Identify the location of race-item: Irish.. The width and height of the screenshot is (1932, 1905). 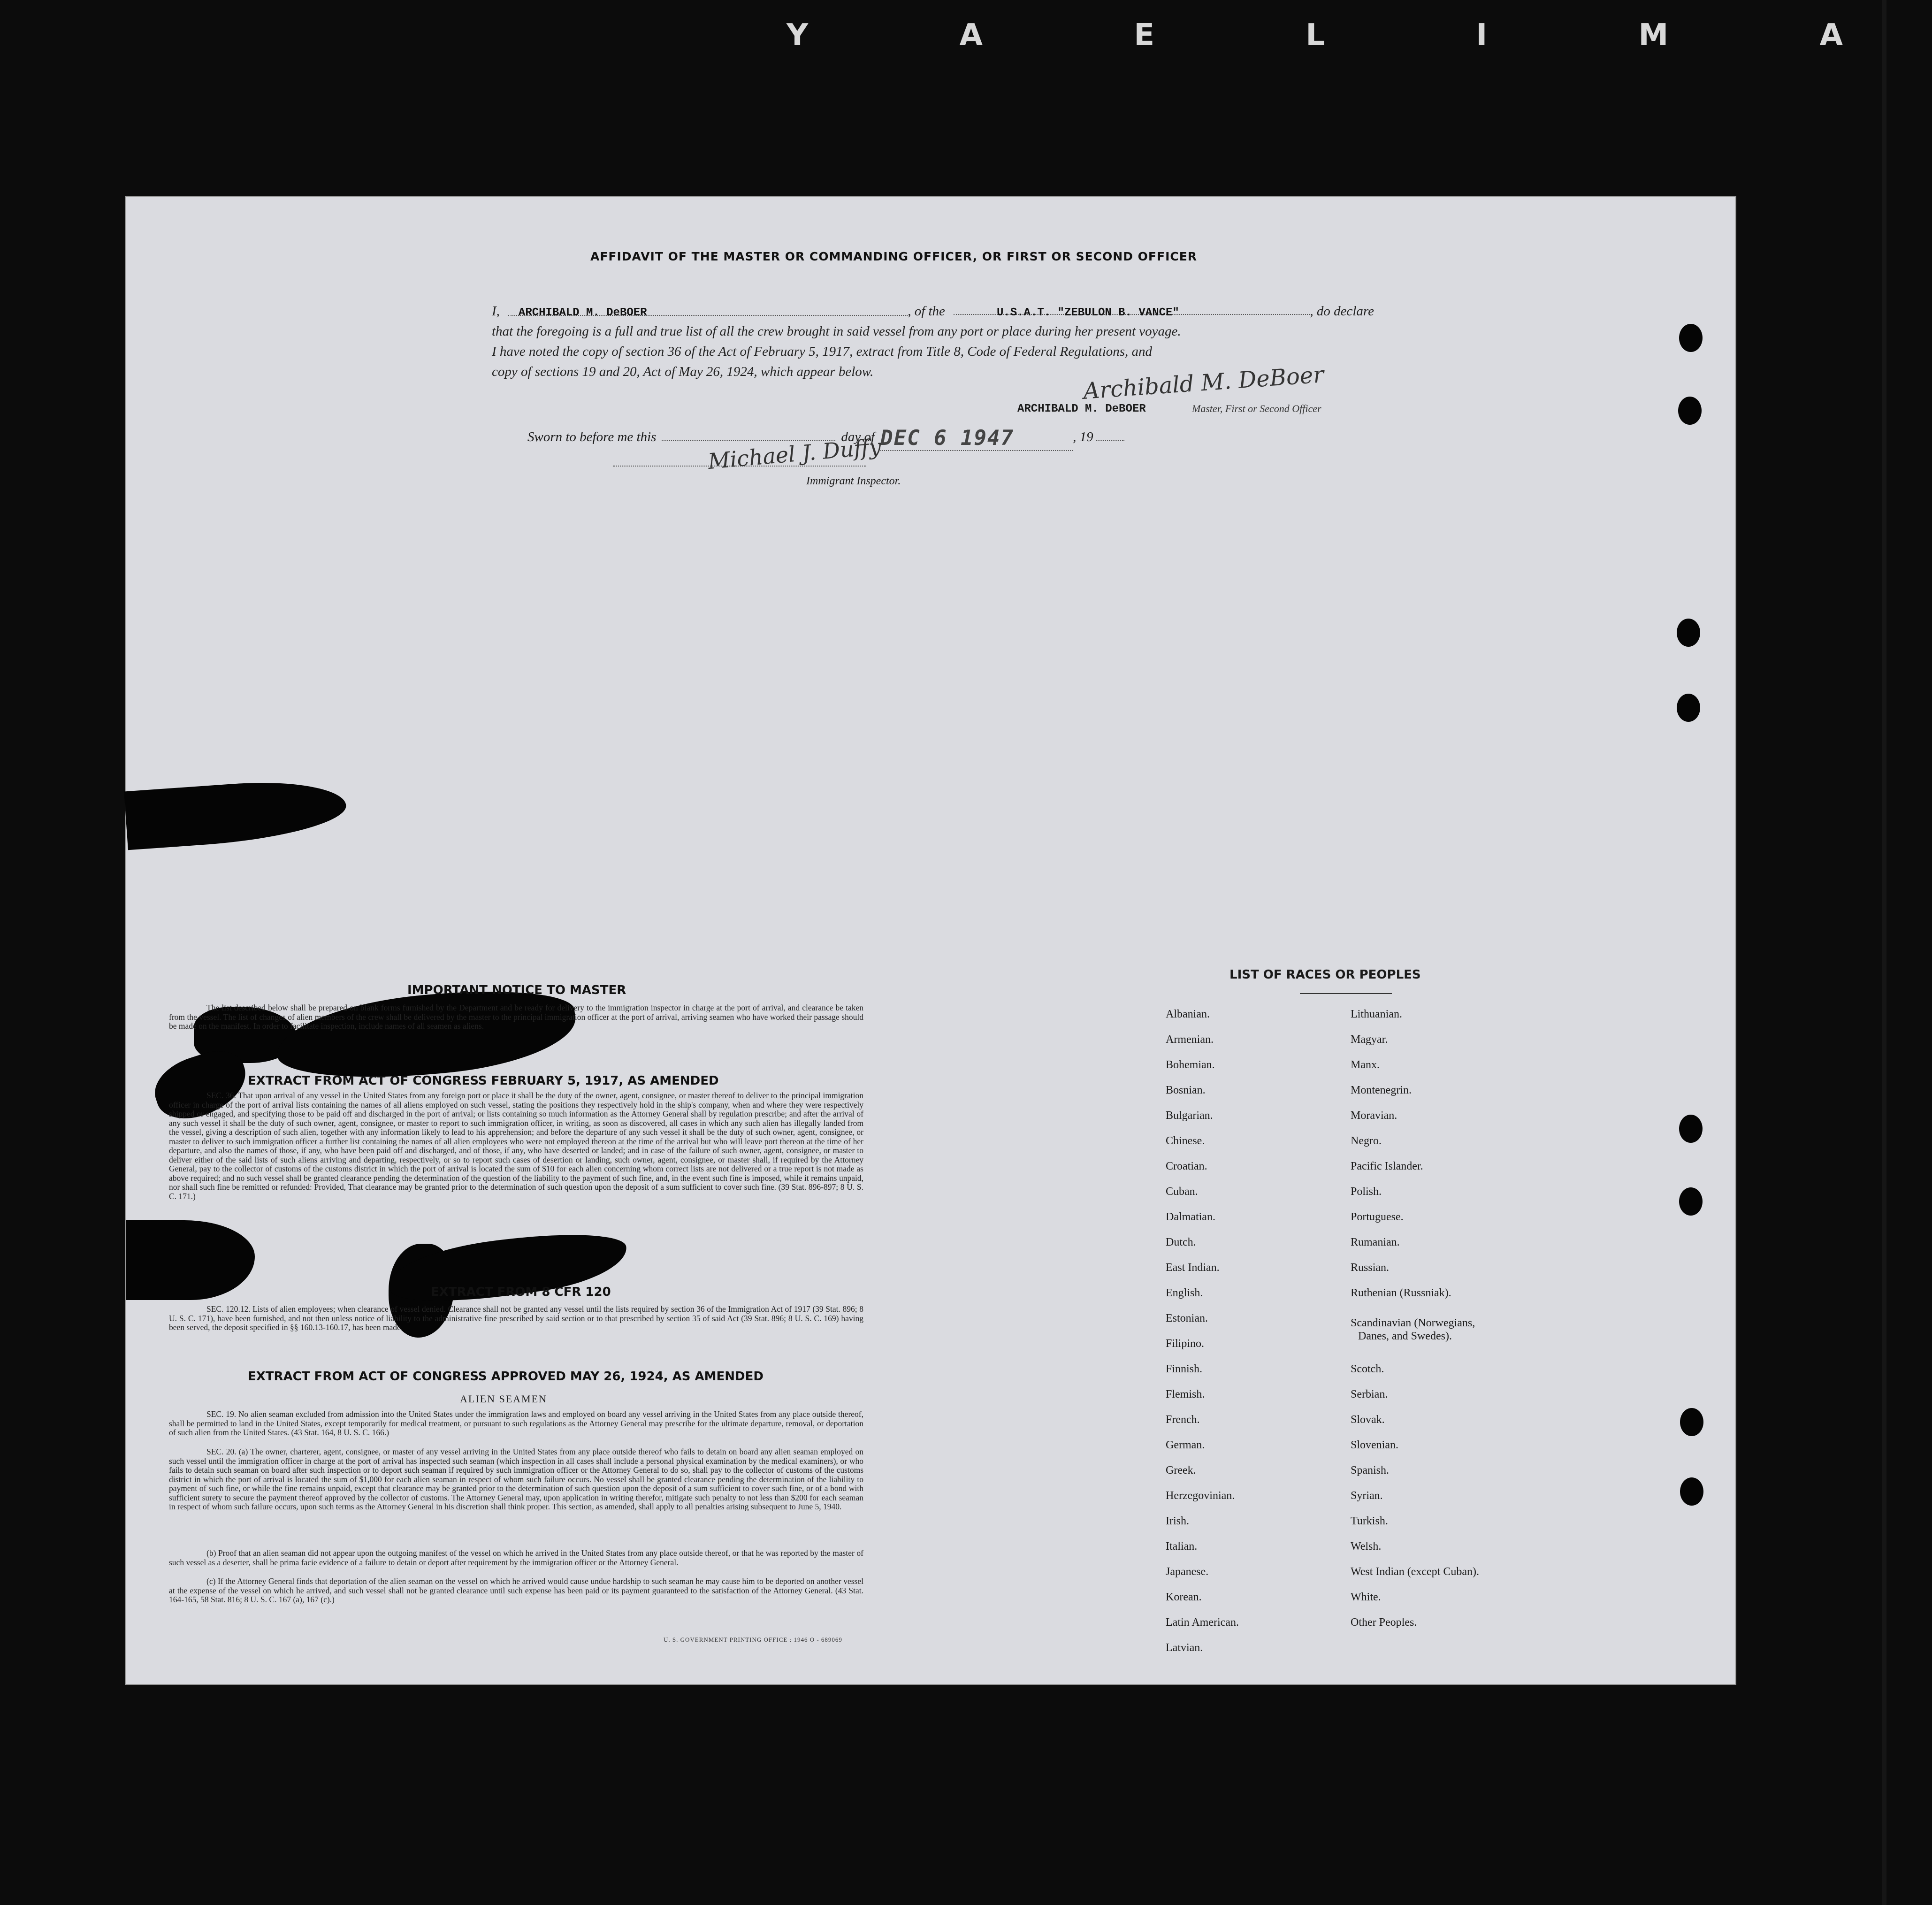
(1177, 1521).